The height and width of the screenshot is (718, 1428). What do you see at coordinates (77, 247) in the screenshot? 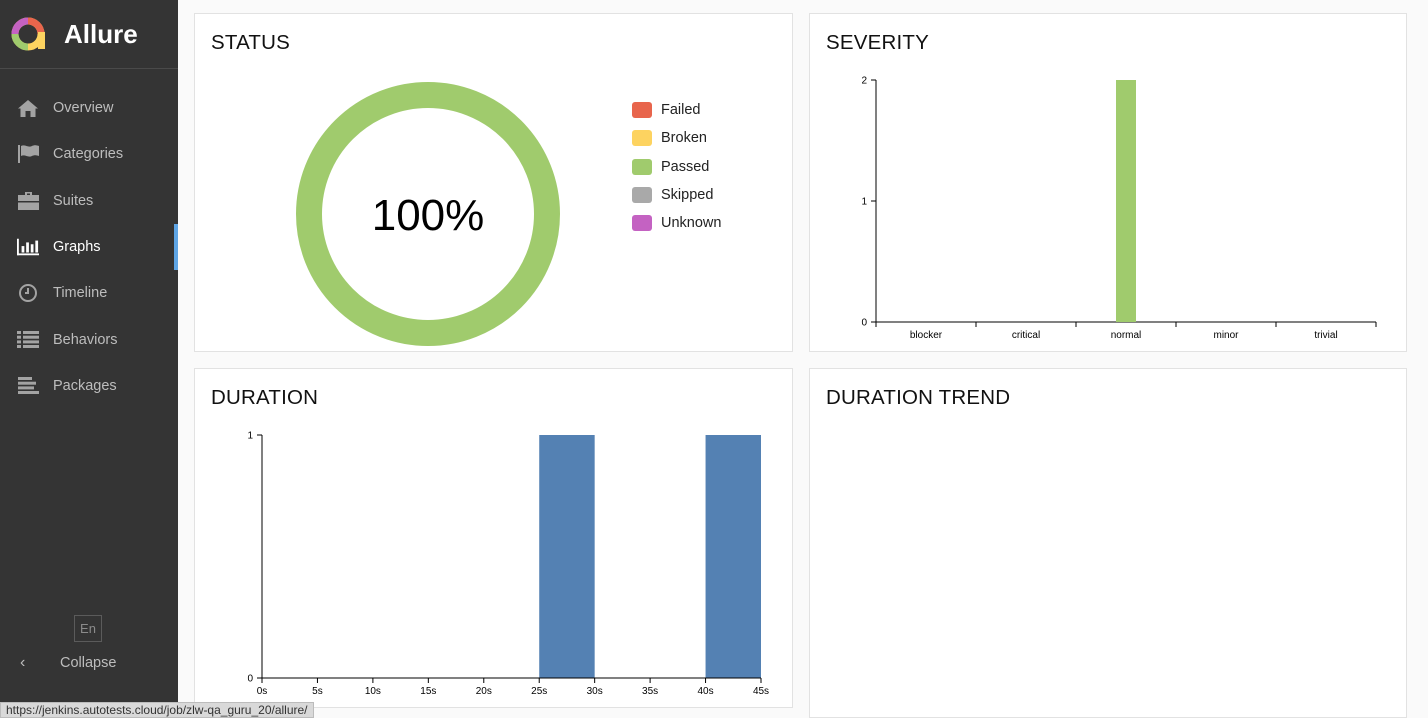
I see `sidebar-item-label: Graphs` at bounding box center [77, 247].